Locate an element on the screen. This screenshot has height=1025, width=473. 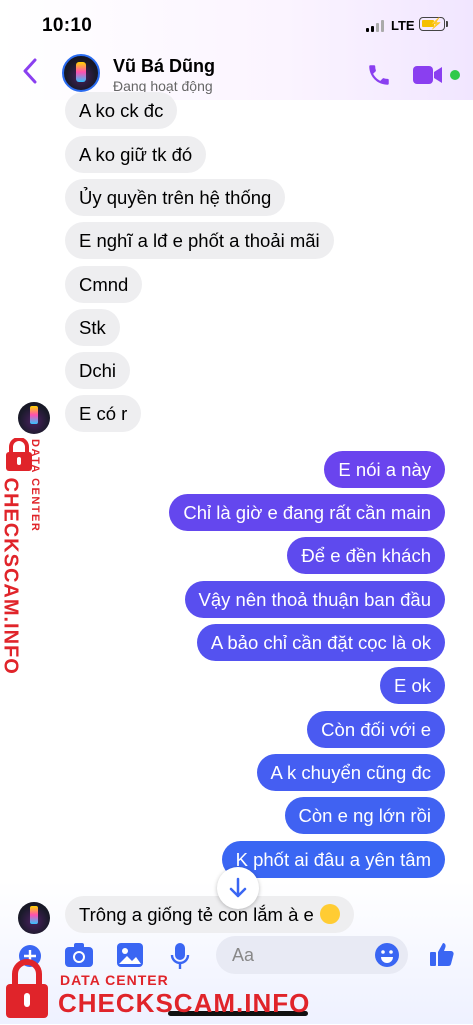
incoming-message: Stk is located at coordinates (92, 327).